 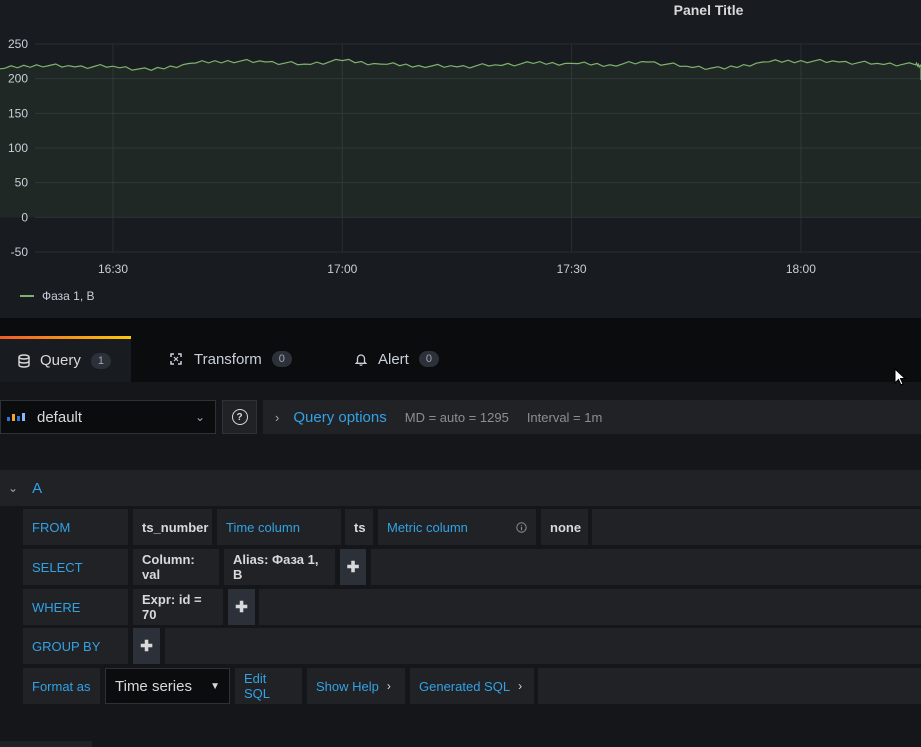 What do you see at coordinates (281, 359) in the screenshot?
I see `tab-transform-count: 0` at bounding box center [281, 359].